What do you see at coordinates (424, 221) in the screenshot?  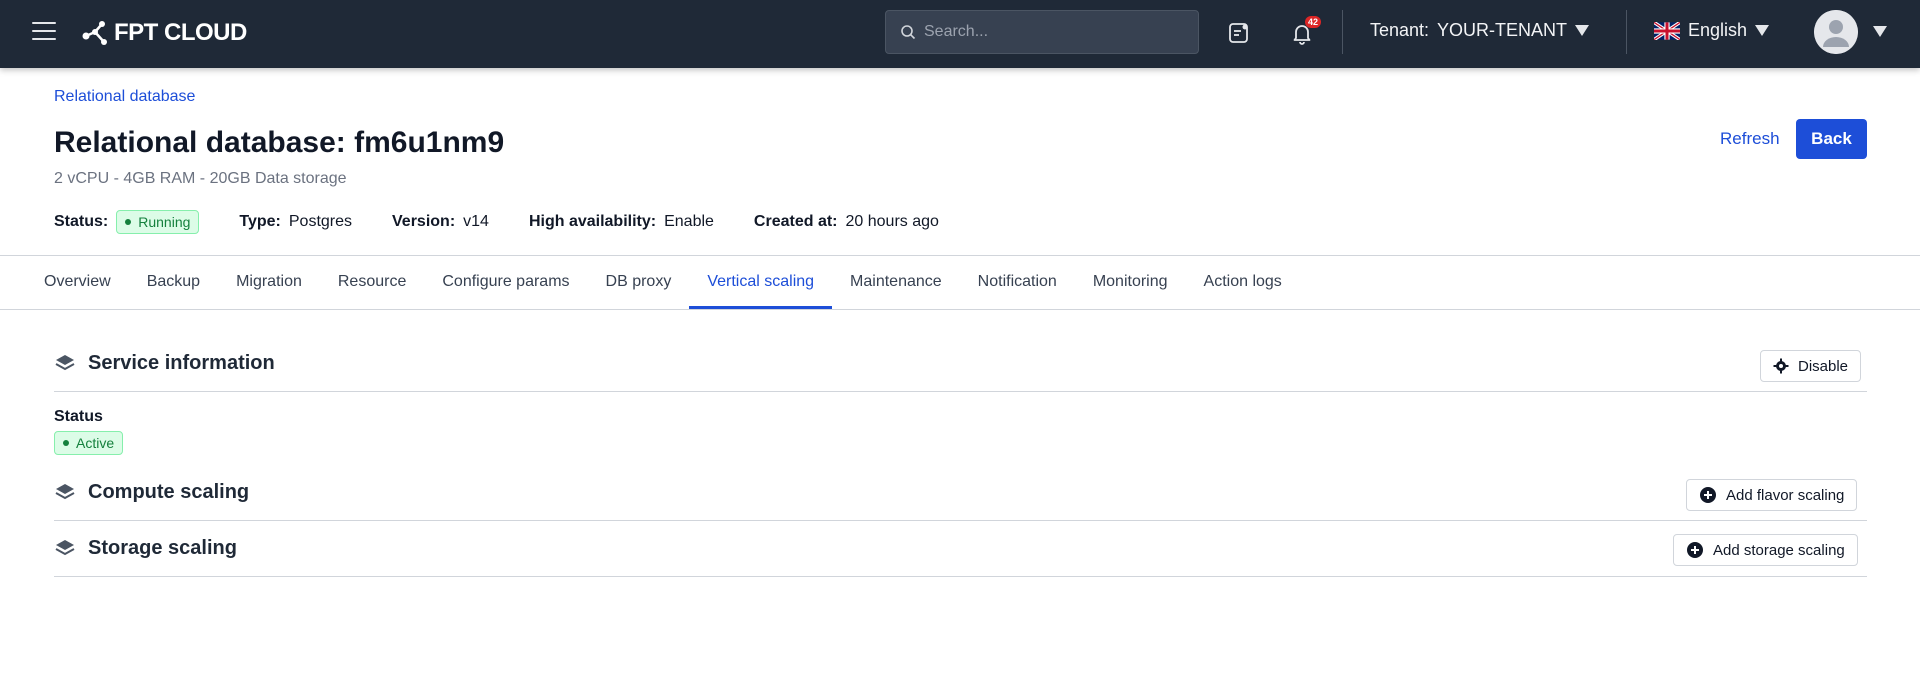 I see `version-label: Version:` at bounding box center [424, 221].